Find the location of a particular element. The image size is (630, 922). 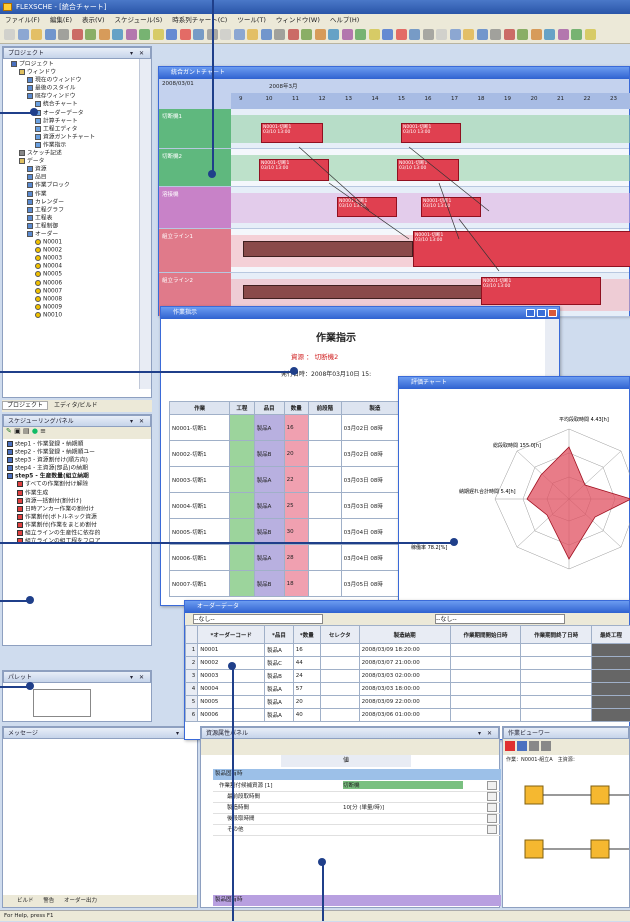

tree-item: N0001 is located at coordinates (81, 243).